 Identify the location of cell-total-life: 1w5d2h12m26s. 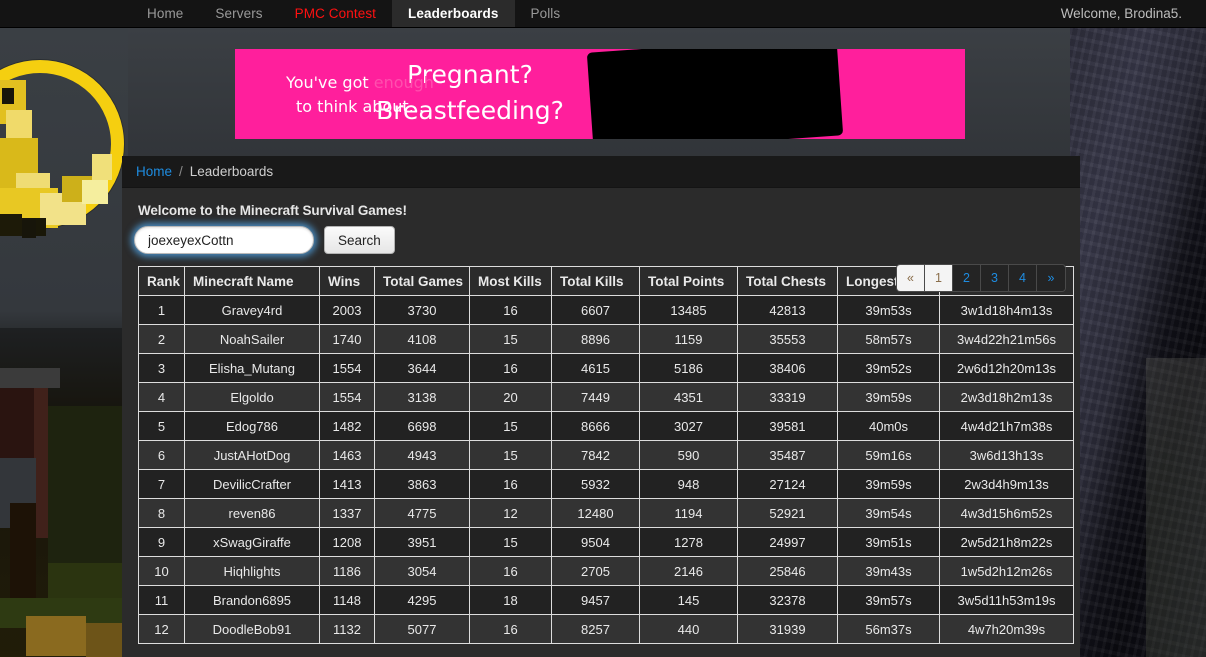
(1006, 571).